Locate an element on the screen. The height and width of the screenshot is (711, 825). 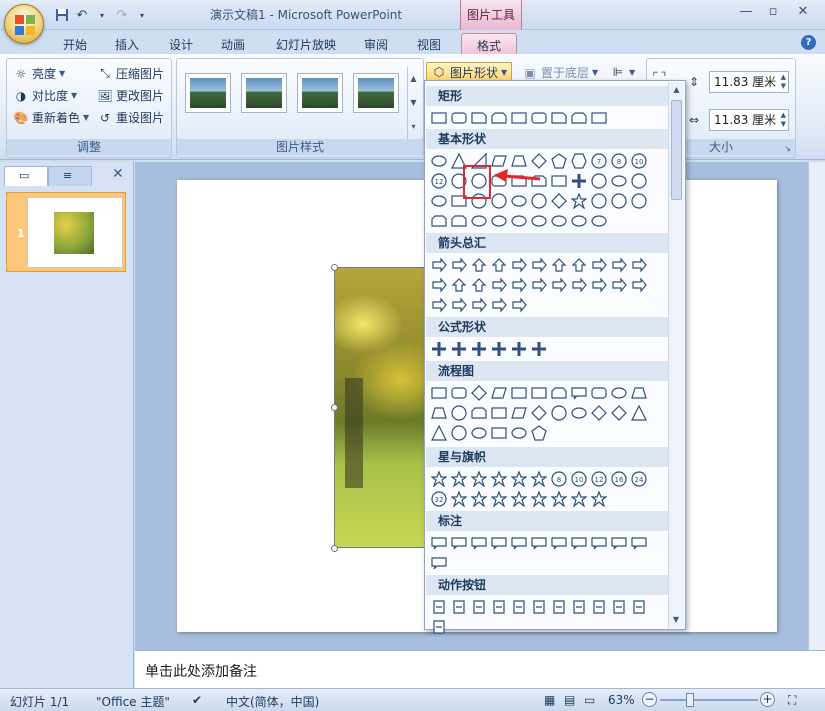
restore-icon: ▫ is located at coordinates (773, 13).